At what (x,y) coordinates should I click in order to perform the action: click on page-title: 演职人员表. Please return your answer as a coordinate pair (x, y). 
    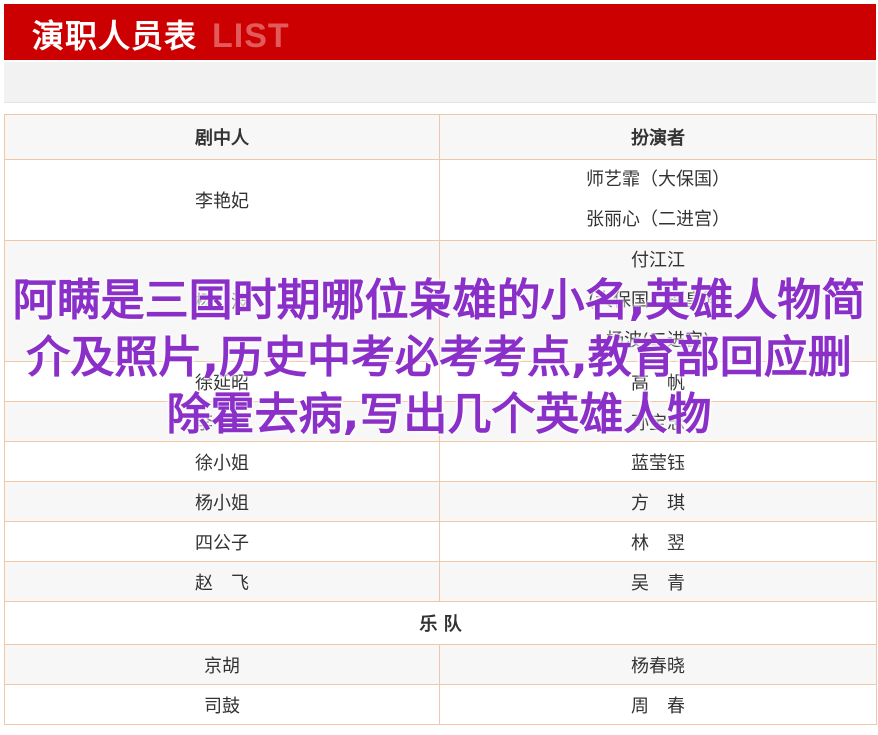
    Looking at the image, I should click on (115, 36).